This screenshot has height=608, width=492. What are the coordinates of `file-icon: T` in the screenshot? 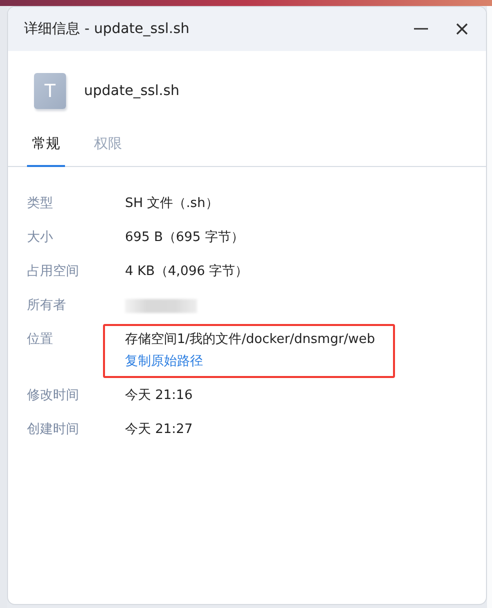 It's located at (50, 91).